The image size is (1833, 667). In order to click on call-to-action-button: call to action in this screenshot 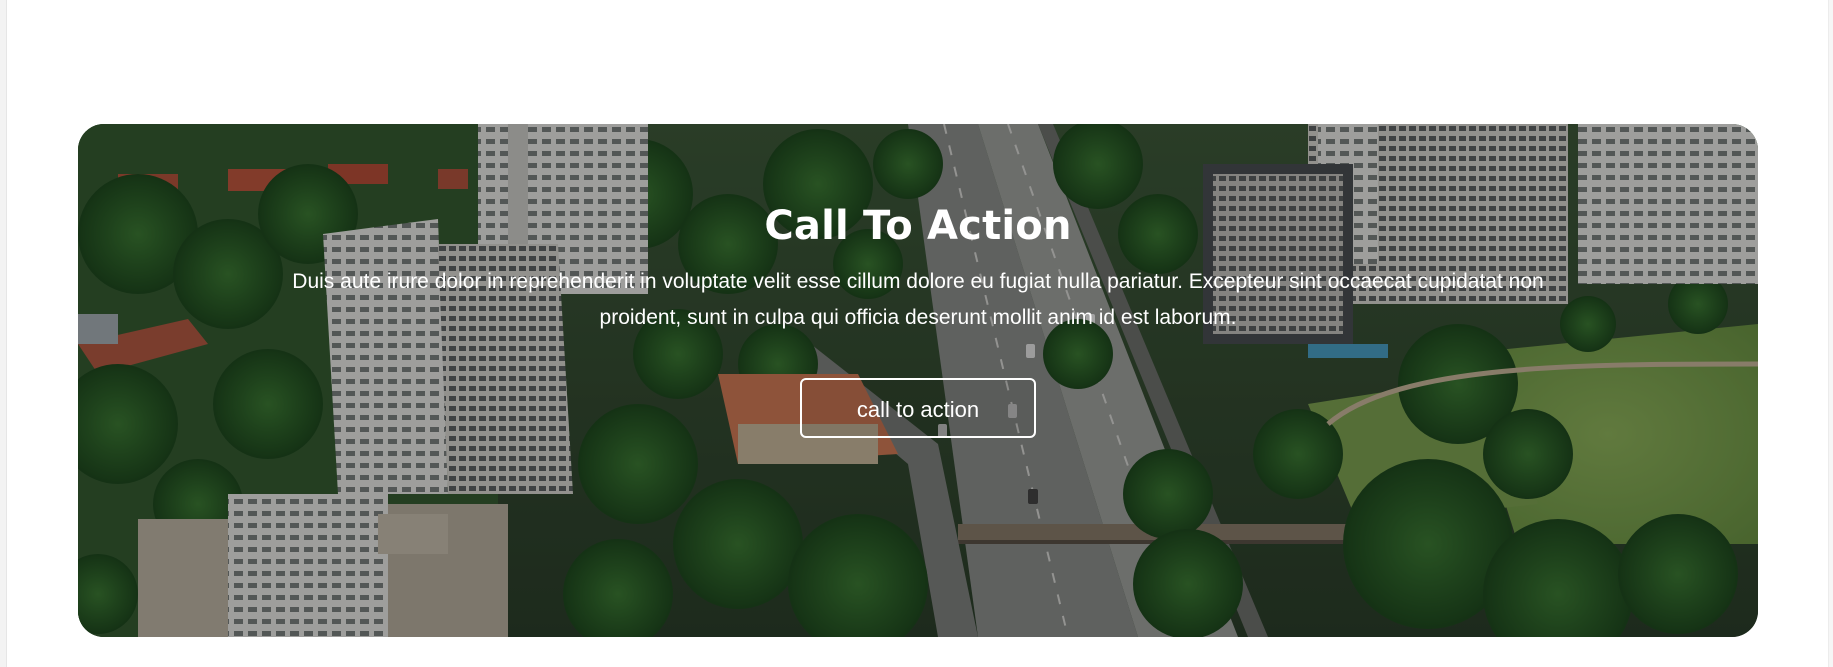, I will do `click(918, 408)`.